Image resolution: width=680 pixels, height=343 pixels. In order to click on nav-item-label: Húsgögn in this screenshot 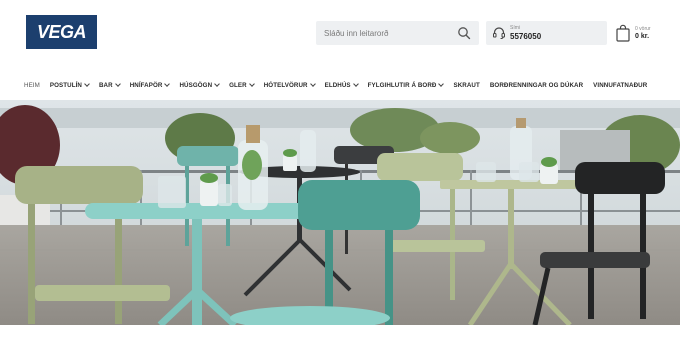, I will do `click(196, 85)`.